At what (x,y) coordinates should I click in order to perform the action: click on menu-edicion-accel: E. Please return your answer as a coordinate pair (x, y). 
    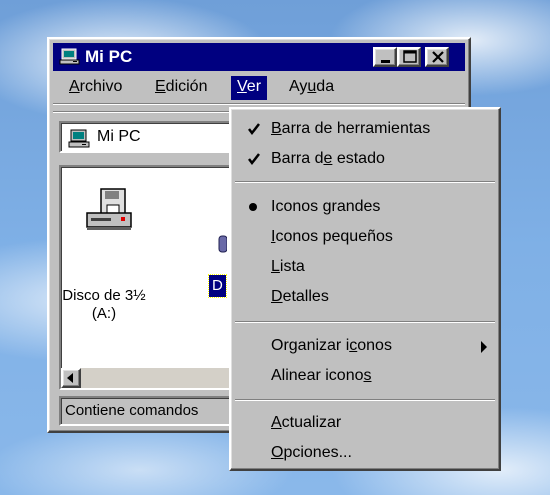
    Looking at the image, I should click on (160, 86).